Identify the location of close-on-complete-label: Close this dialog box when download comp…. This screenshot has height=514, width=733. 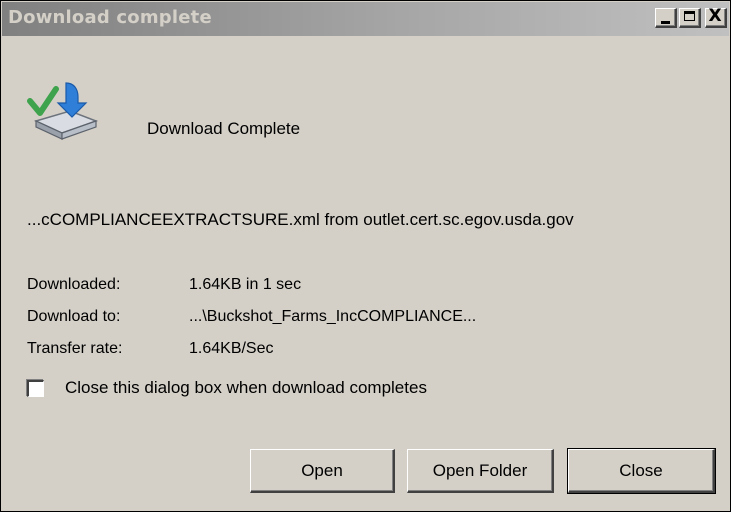
(246, 388).